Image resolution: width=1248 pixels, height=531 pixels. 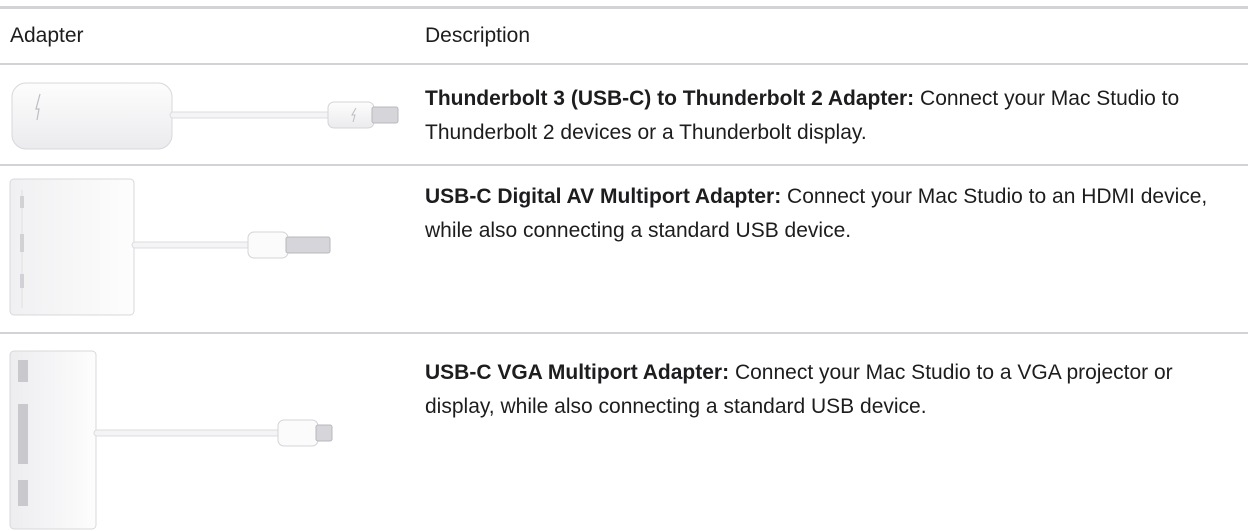 What do you see at coordinates (624, 7) in the screenshot?
I see `table-top-rule` at bounding box center [624, 7].